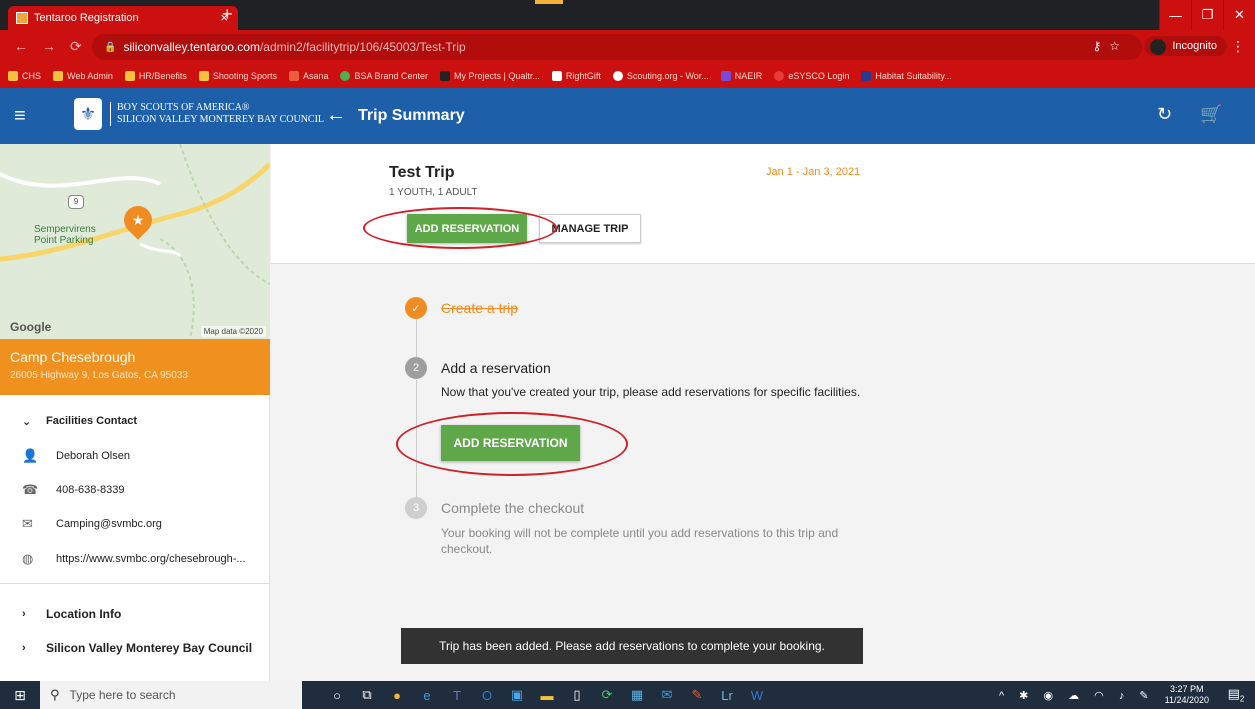  I want to click on browser-menu-icon: ⋮, so click(1238, 46).